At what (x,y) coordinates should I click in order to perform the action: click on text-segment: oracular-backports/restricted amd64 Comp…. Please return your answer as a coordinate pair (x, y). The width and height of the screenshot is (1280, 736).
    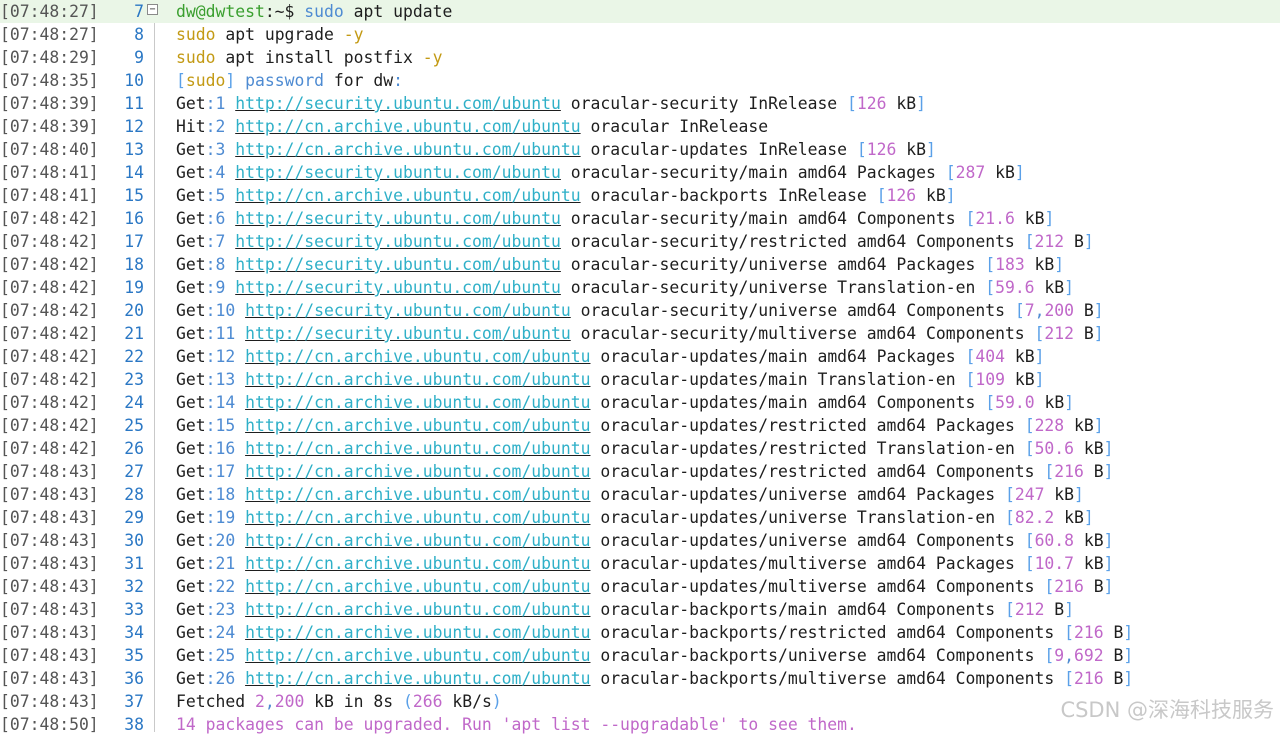
    Looking at the image, I should click on (827, 632).